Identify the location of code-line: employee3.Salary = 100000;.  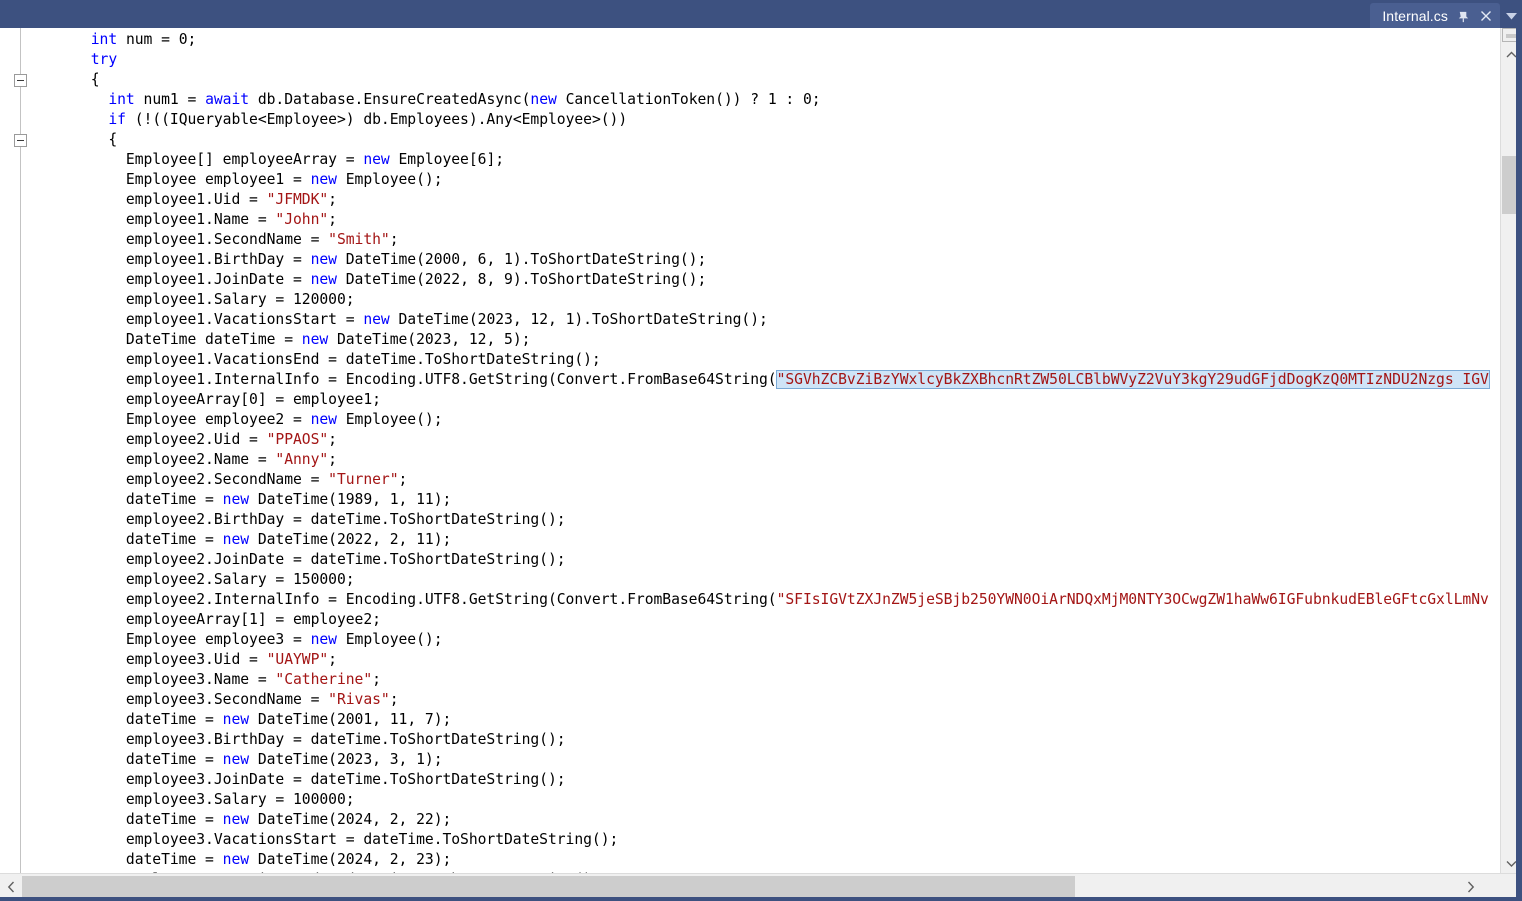
(763, 800).